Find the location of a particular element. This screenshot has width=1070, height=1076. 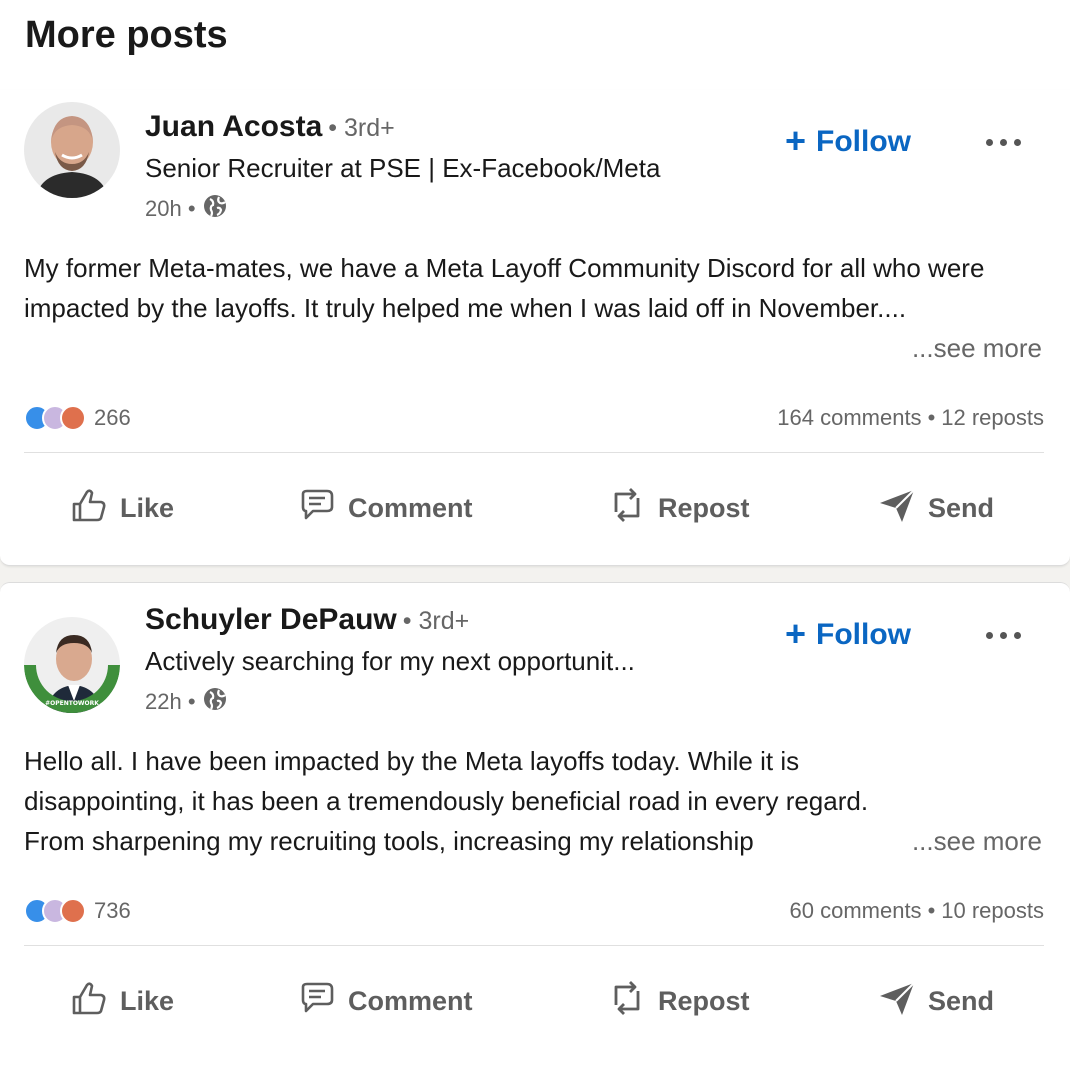

engagement-counts: 60 comments • 10 reposts is located at coordinates (917, 911).